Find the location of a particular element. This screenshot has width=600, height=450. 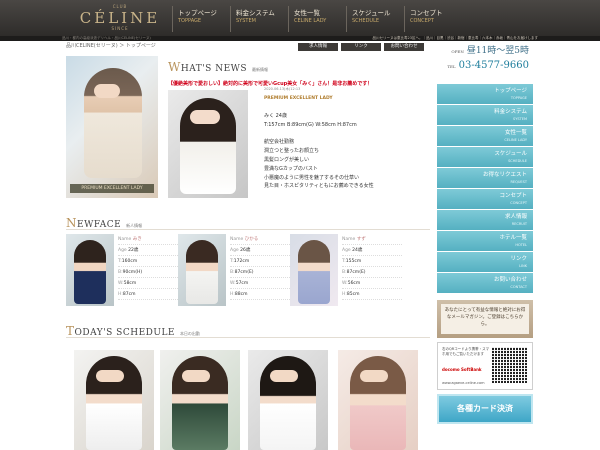

recruit-button: 求人情報 is located at coordinates (318, 47).